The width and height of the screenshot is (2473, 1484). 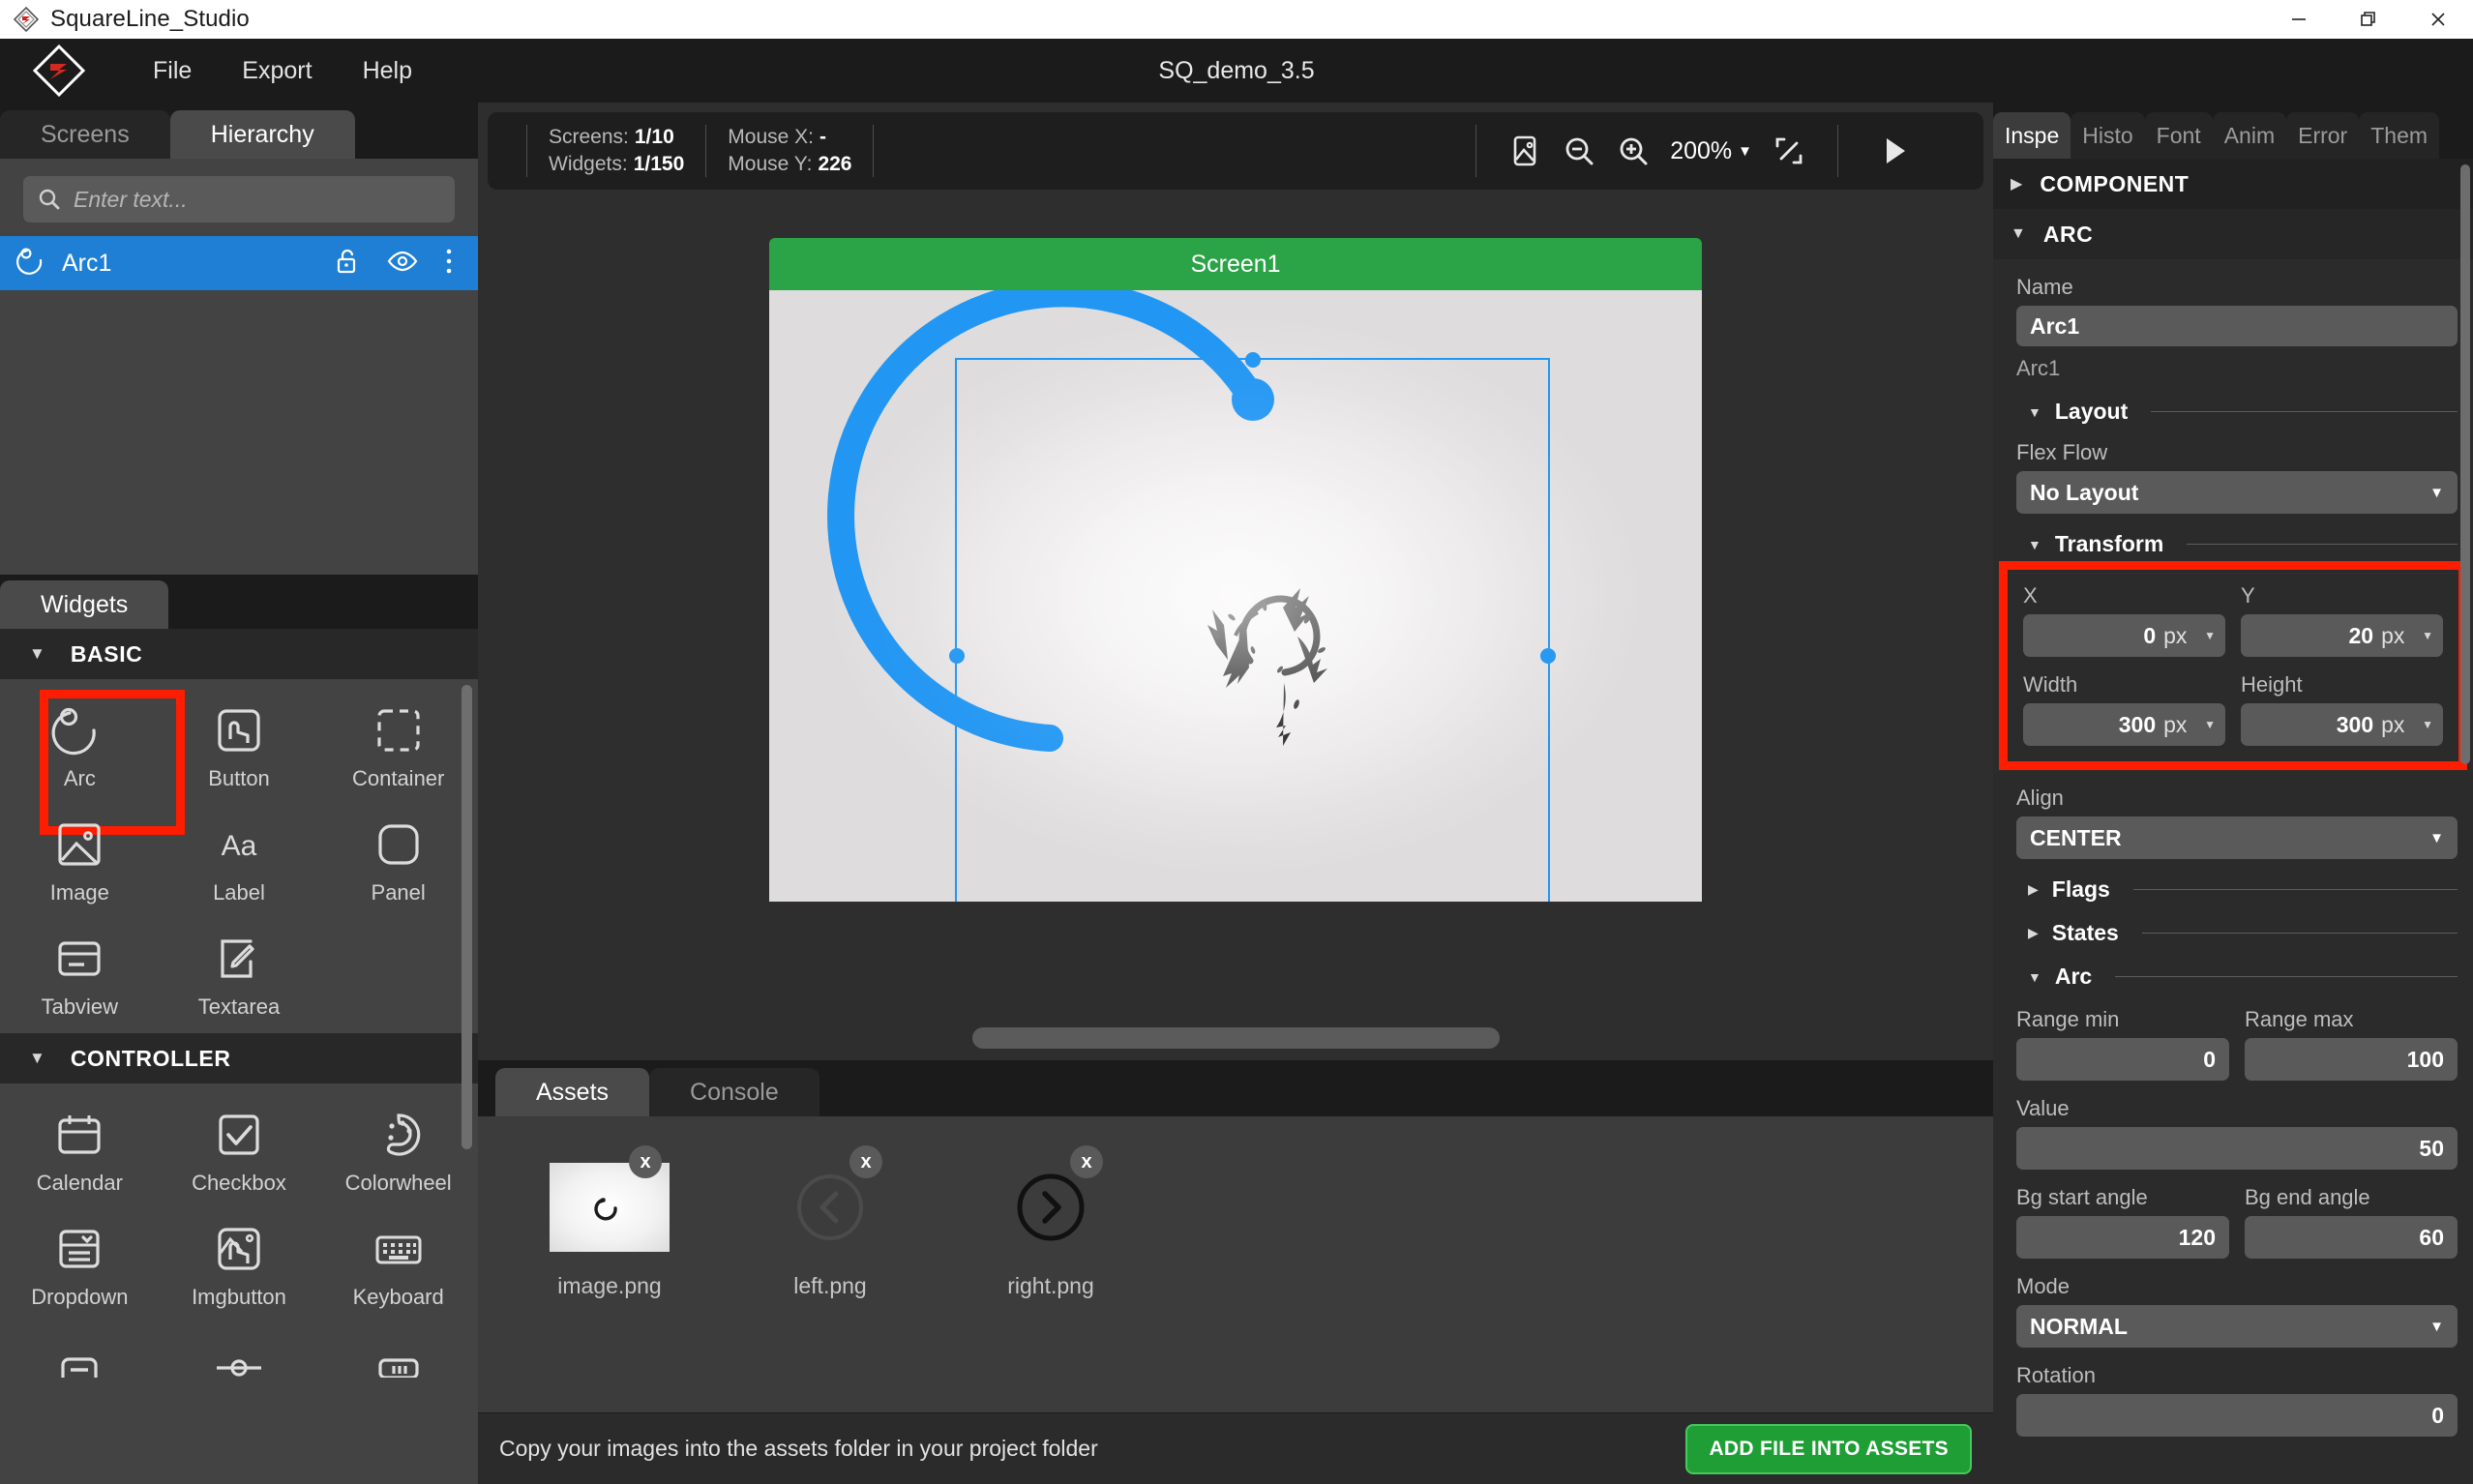 I want to click on asset-item: x image.png, so click(x=609, y=1222).